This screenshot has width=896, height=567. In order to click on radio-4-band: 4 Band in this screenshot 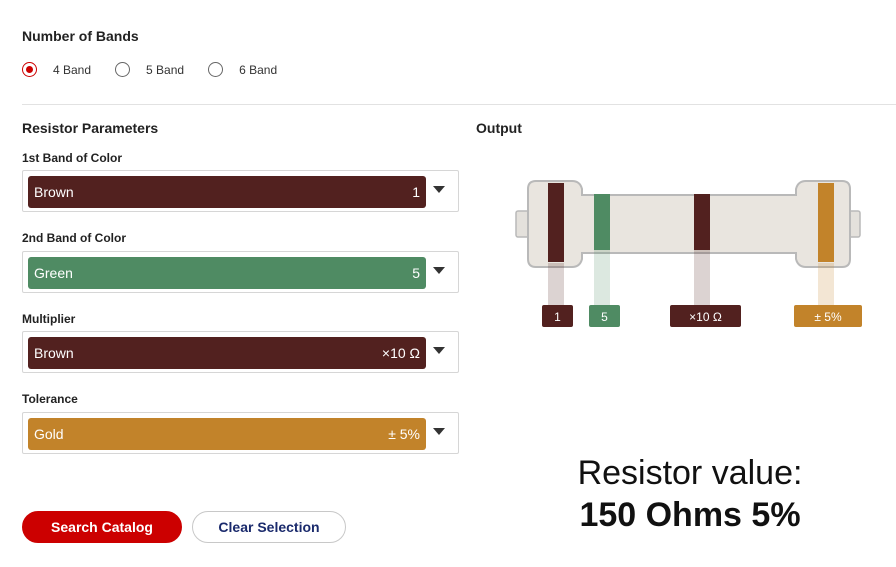, I will do `click(56, 69)`.